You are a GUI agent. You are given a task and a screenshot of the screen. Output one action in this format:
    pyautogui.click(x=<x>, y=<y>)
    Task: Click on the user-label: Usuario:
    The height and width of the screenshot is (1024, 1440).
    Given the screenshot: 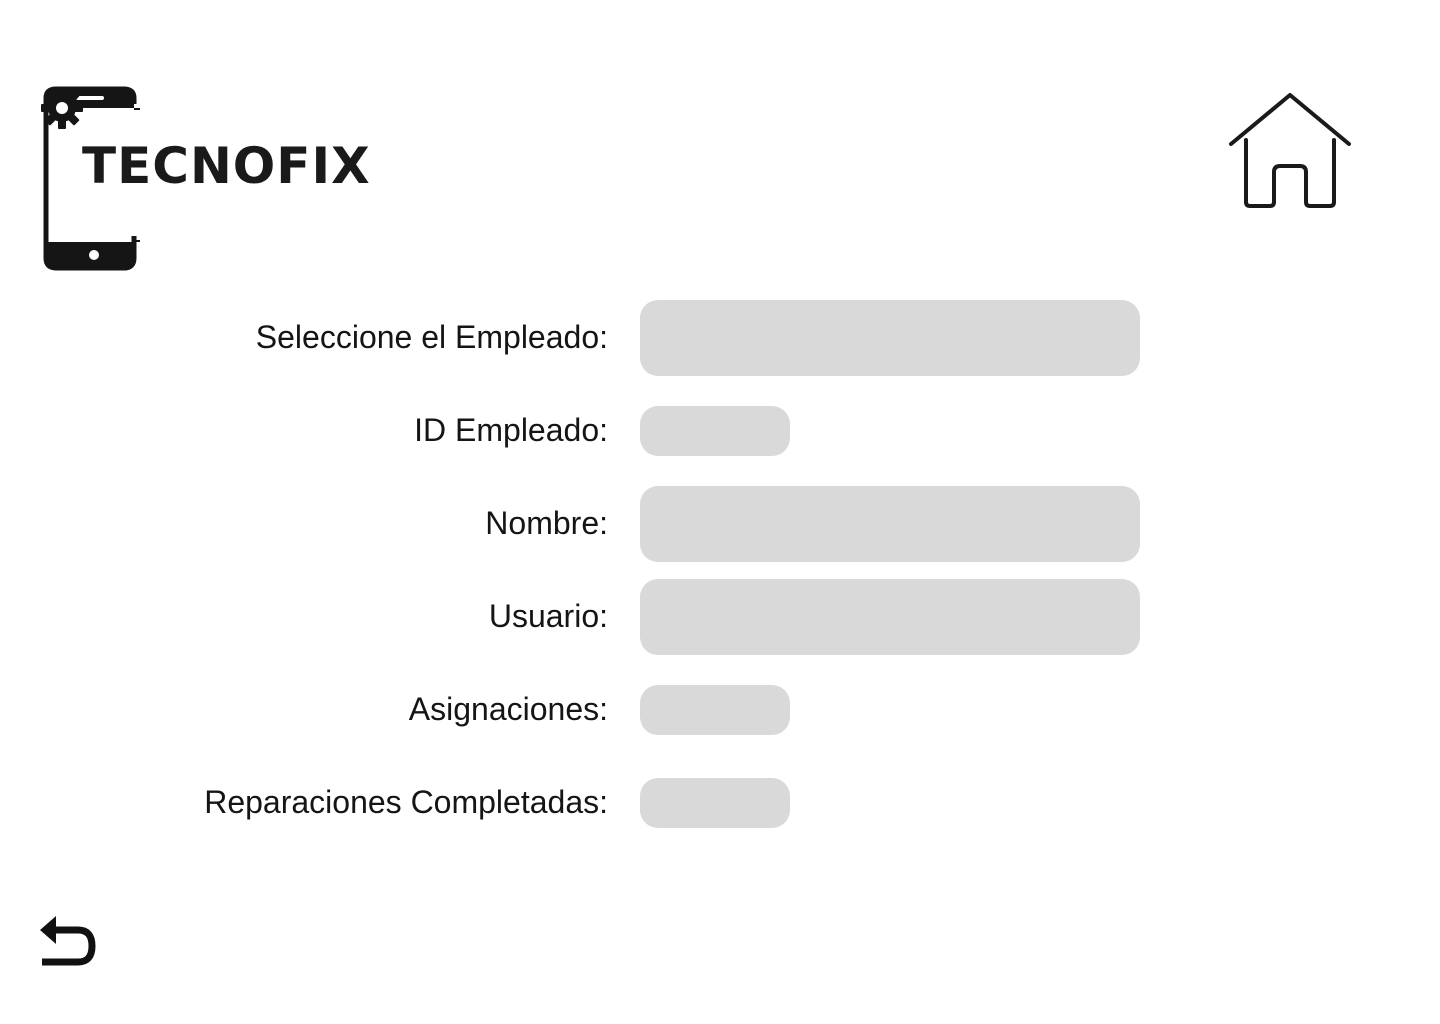 What is the action you would take?
    pyautogui.click(x=548, y=616)
    